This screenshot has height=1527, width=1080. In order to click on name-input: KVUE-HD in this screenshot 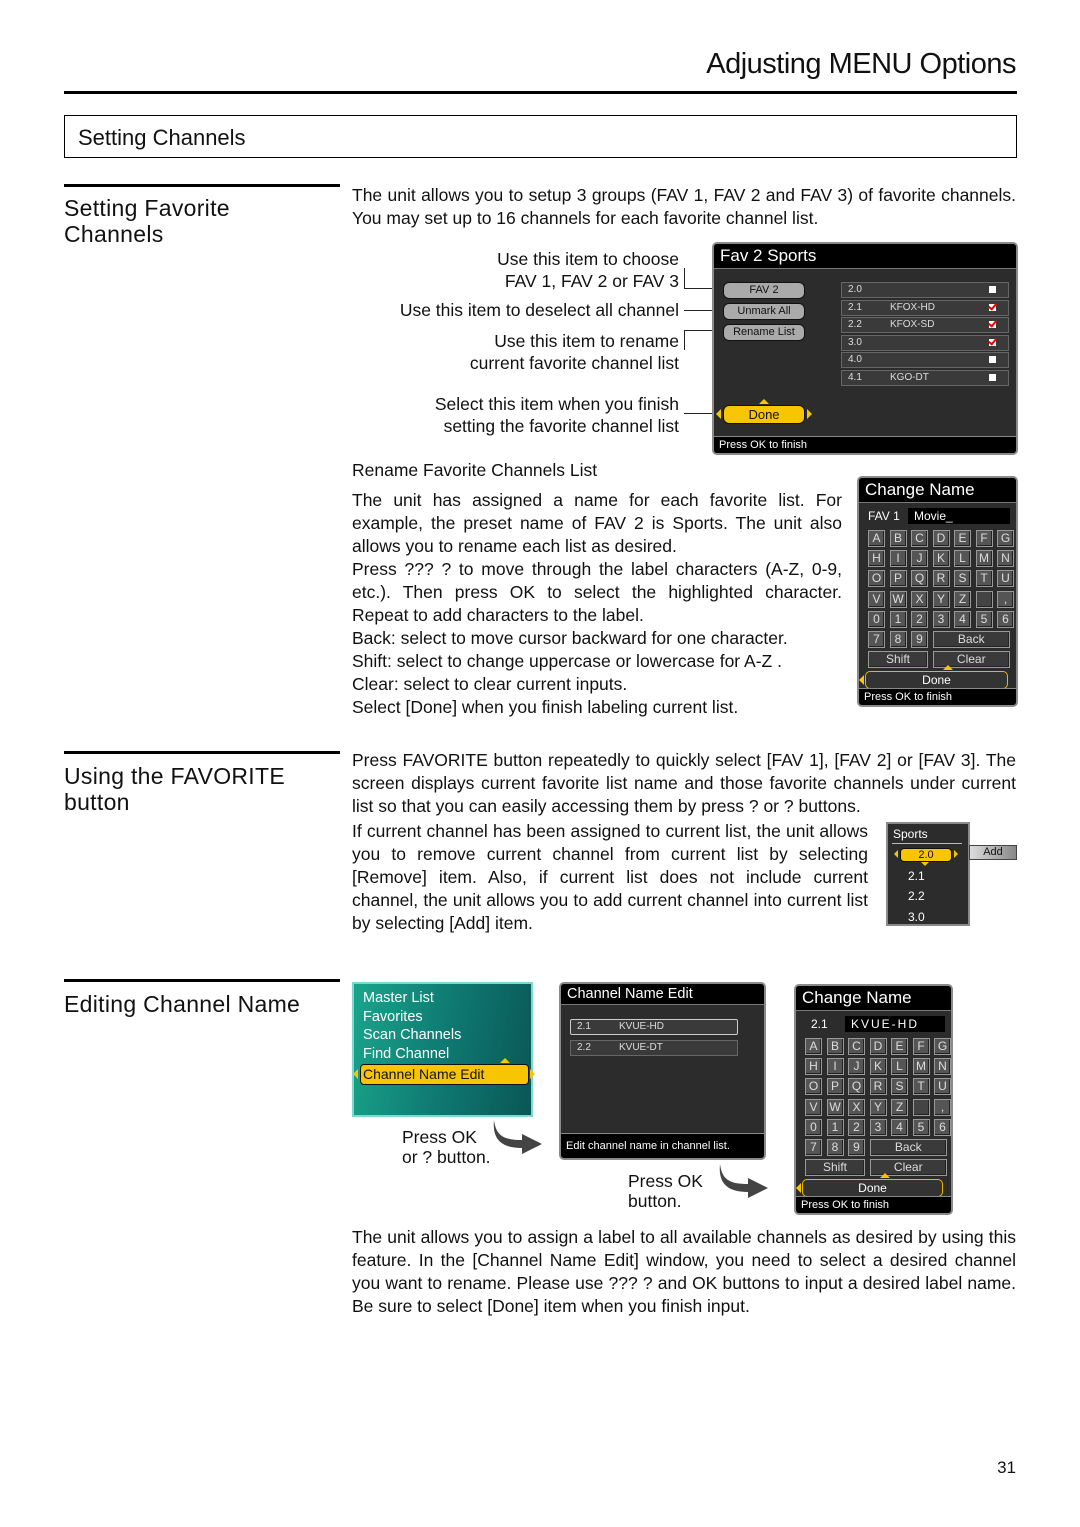, I will do `click(895, 1024)`.